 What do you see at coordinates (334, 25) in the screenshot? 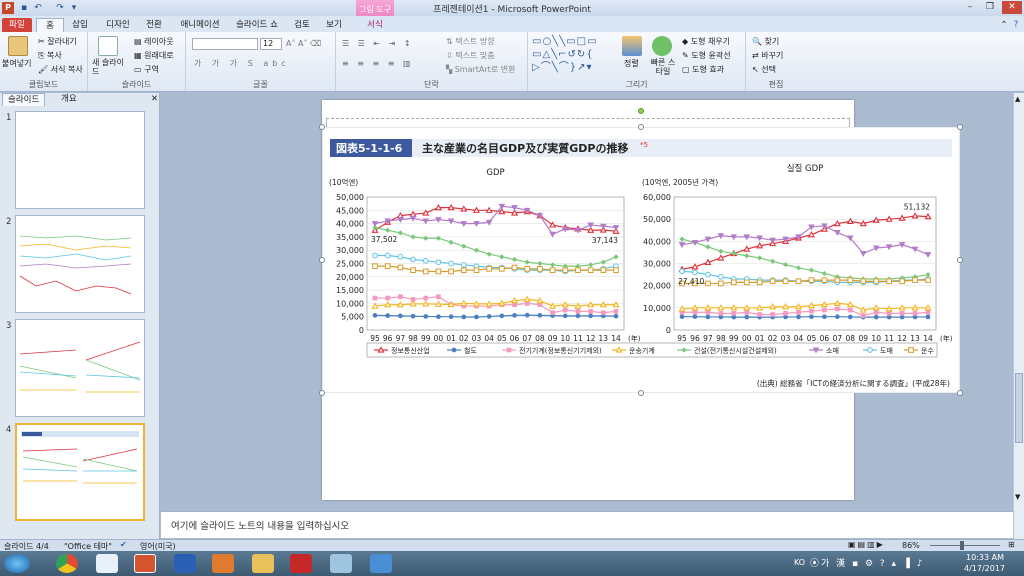
I see `tab-view: 보기` at bounding box center [334, 25].